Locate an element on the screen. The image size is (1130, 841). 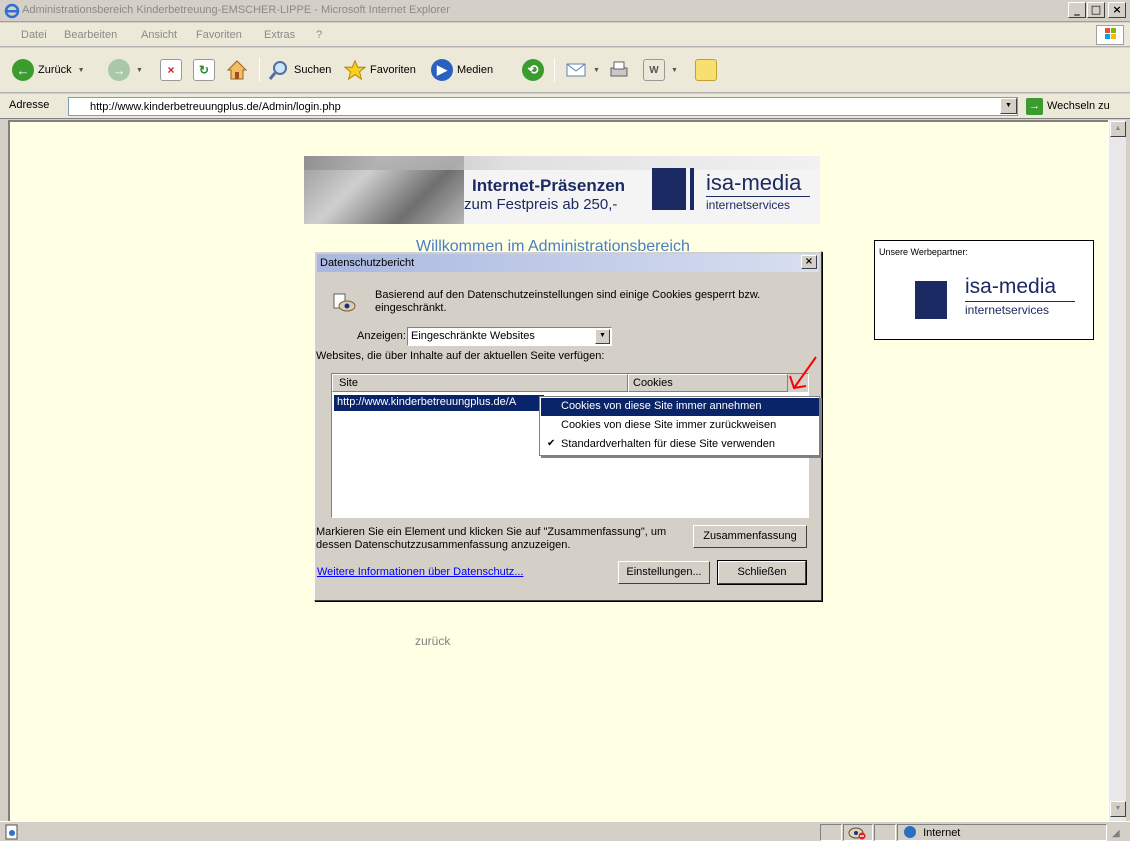
privacy-status-pane is located at coordinates (858, 832).